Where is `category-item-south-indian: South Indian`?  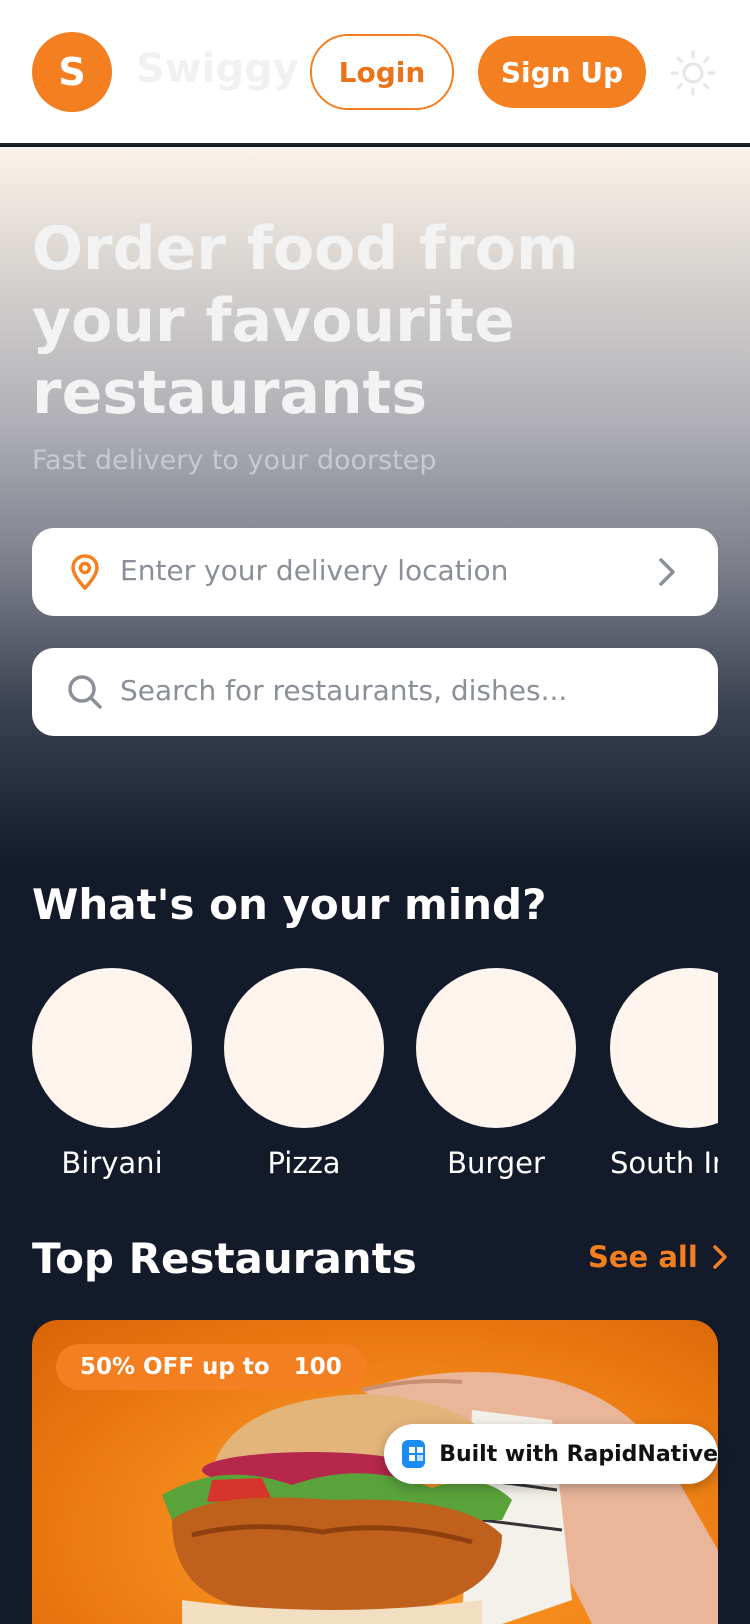
category-item-south-indian: South Indian is located at coordinates (664, 1074).